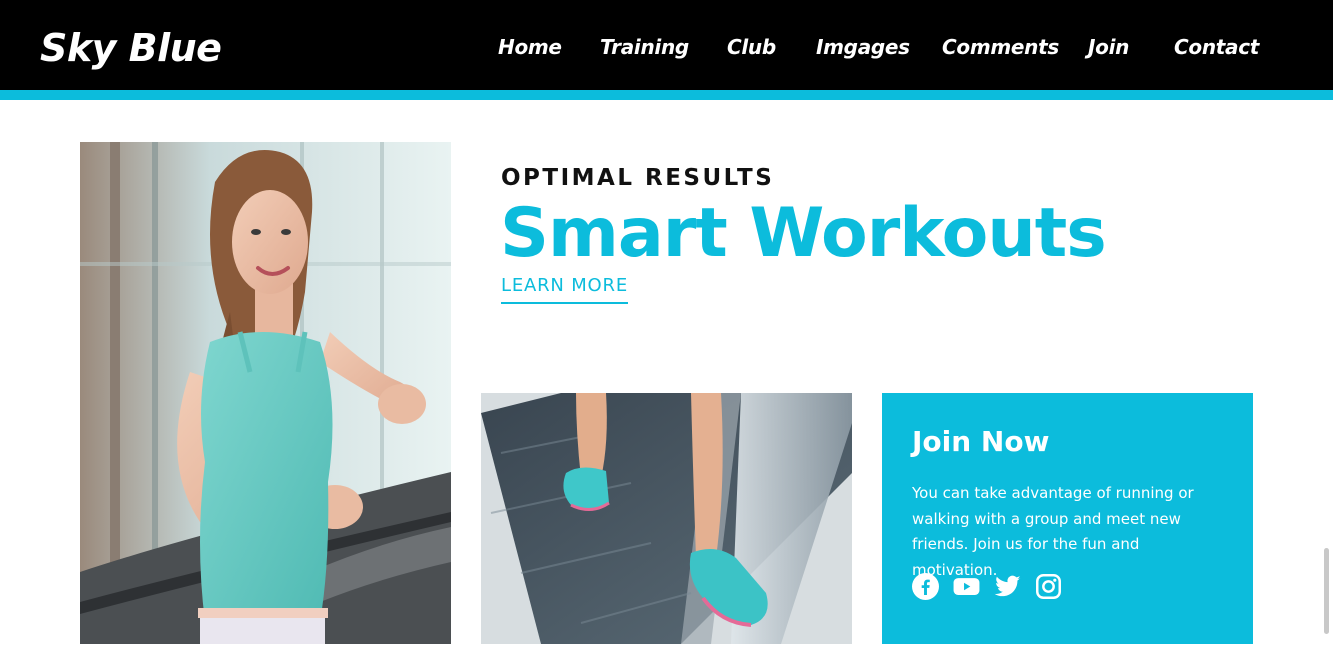 This screenshot has width=1333, height=667. I want to click on instagram-icon, so click(1048, 586).